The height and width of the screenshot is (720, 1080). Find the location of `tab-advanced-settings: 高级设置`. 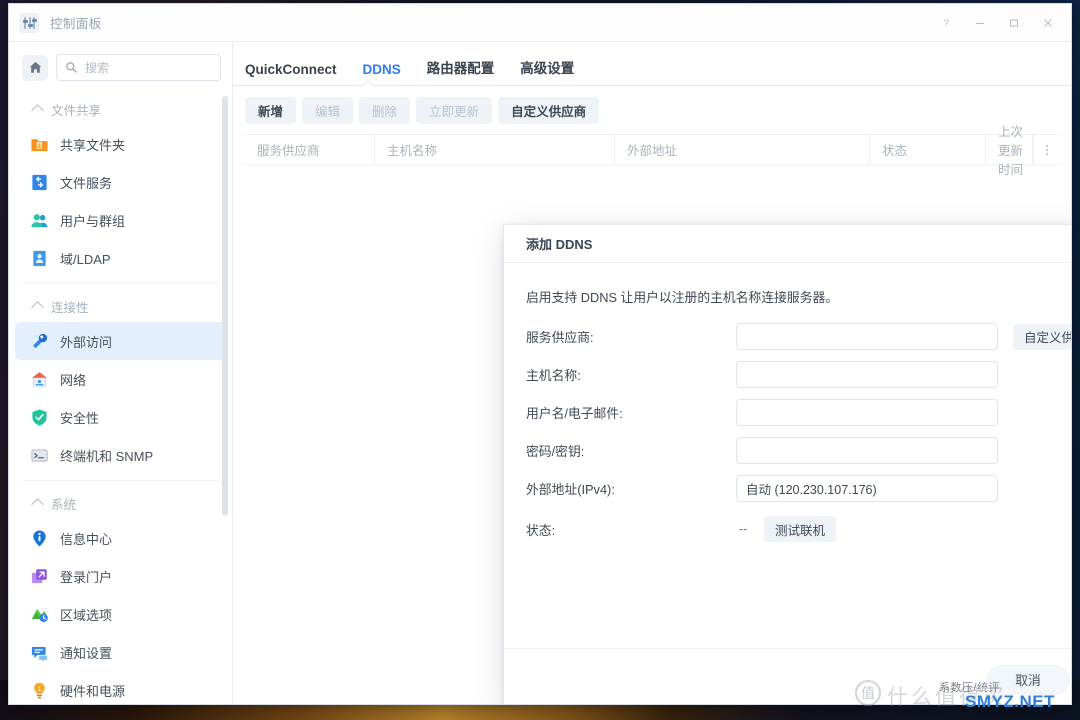

tab-advanced-settings: 高级设置 is located at coordinates (547, 71).